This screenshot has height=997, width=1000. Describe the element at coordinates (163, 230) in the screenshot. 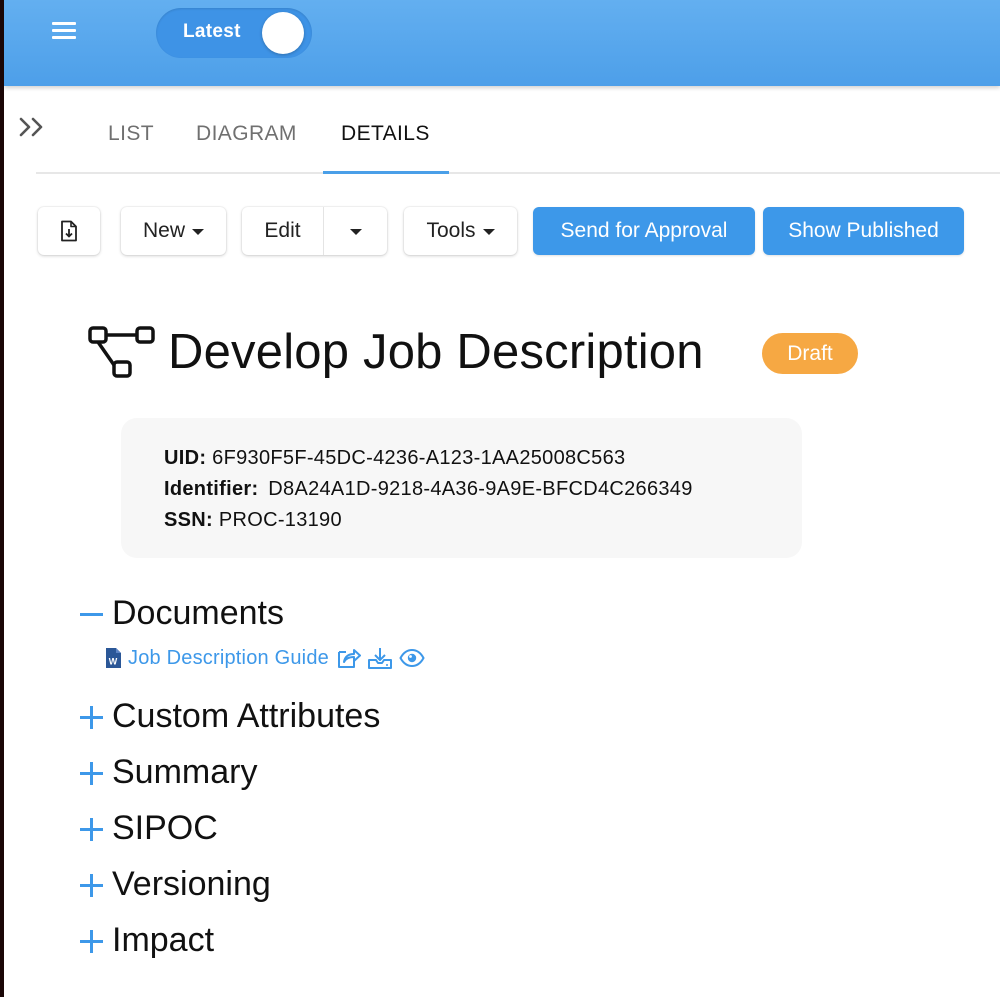

I see `new-button-label: New` at that location.